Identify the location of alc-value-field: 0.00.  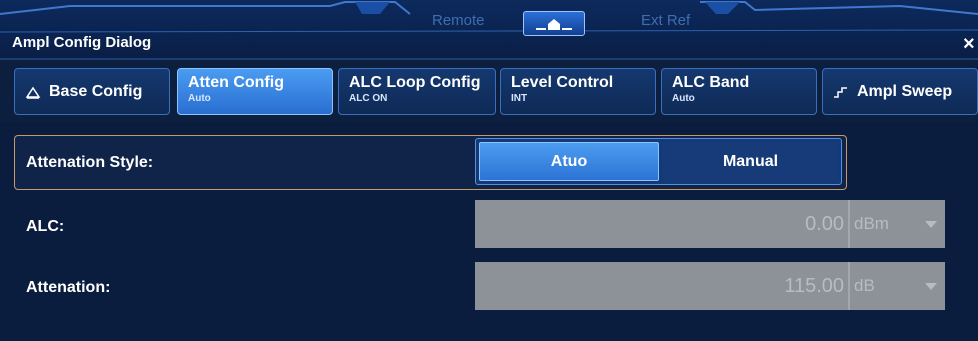
(661, 224).